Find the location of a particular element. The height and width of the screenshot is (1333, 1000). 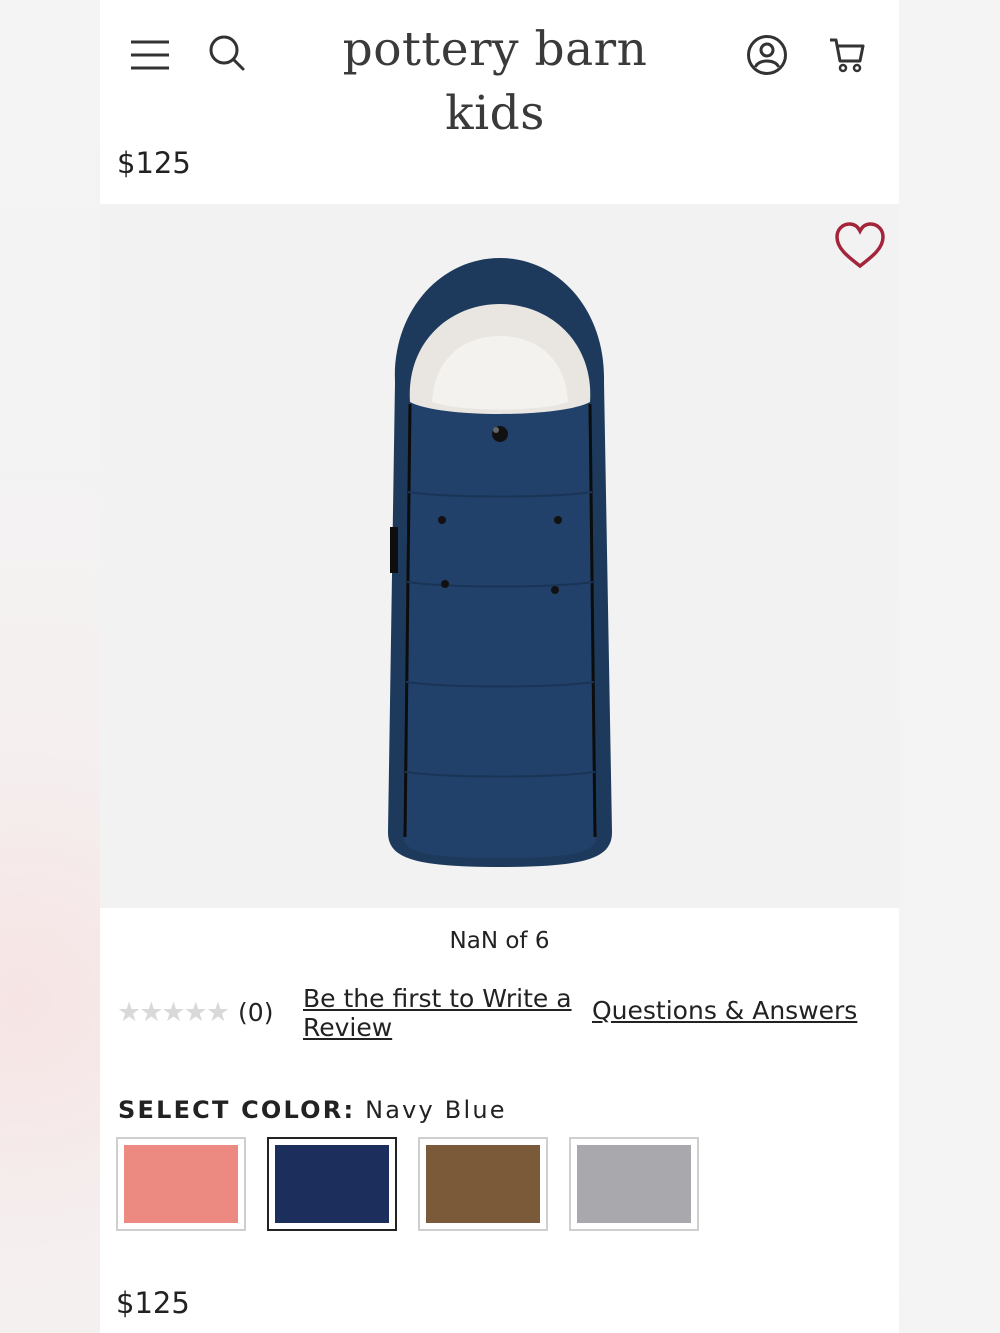

selected-color-name: Navy Blue is located at coordinates (436, 1110).